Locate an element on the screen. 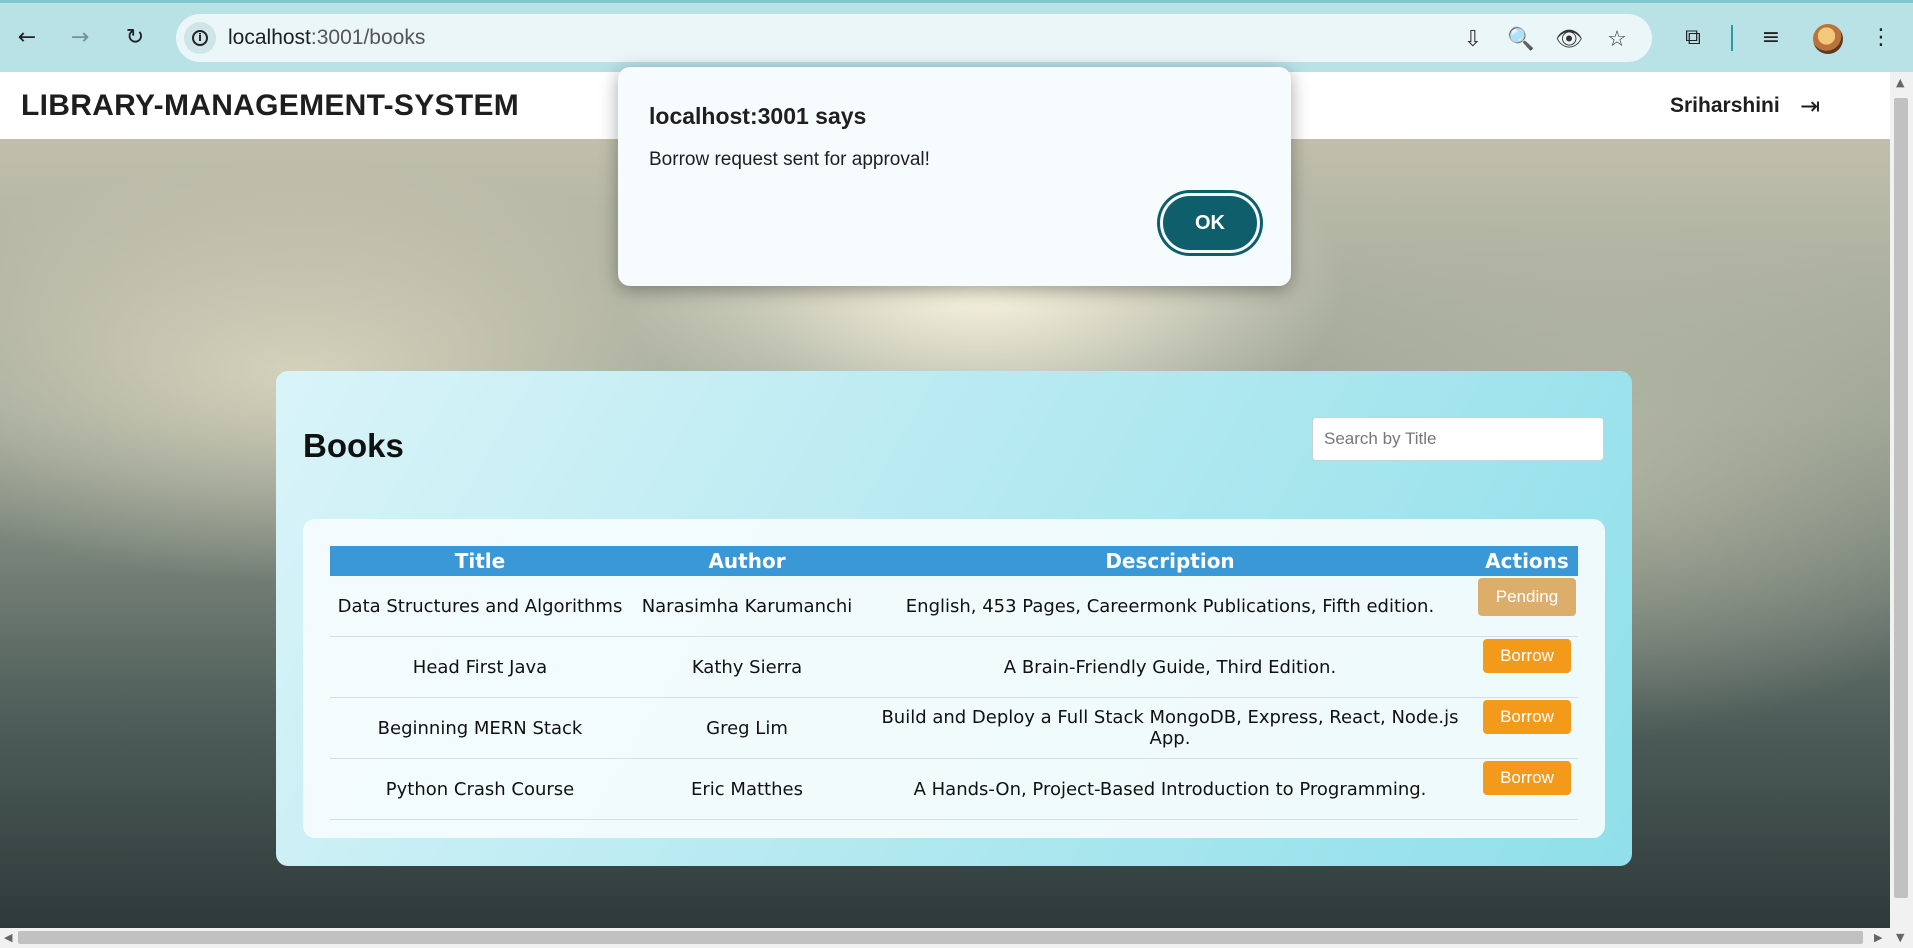  book-author-cell: Kathy Sierra is located at coordinates (747, 667).